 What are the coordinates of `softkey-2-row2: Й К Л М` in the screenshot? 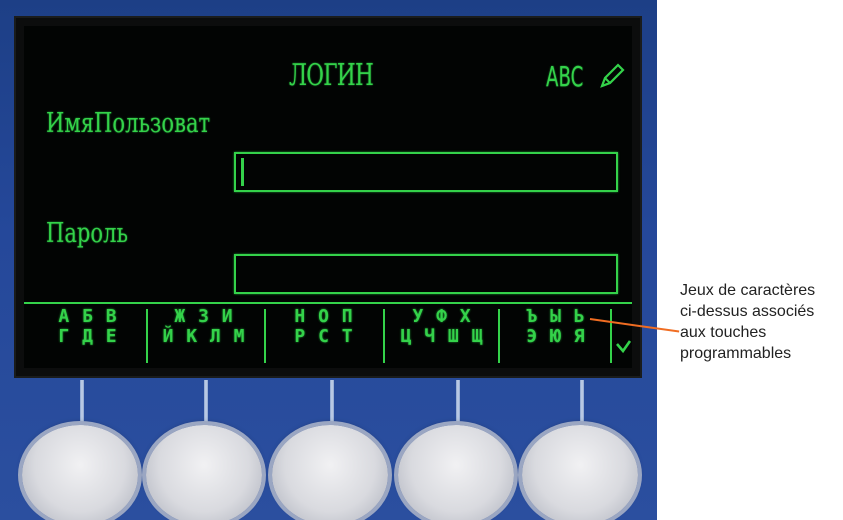 It's located at (204, 336).